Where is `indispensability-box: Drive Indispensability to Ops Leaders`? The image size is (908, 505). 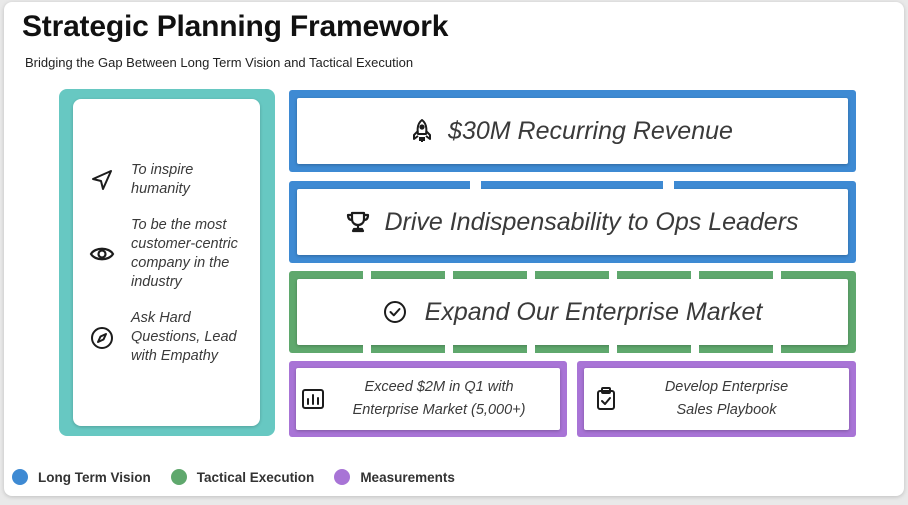
indispensability-box: Drive Indispensability to Ops Leaders is located at coordinates (572, 222).